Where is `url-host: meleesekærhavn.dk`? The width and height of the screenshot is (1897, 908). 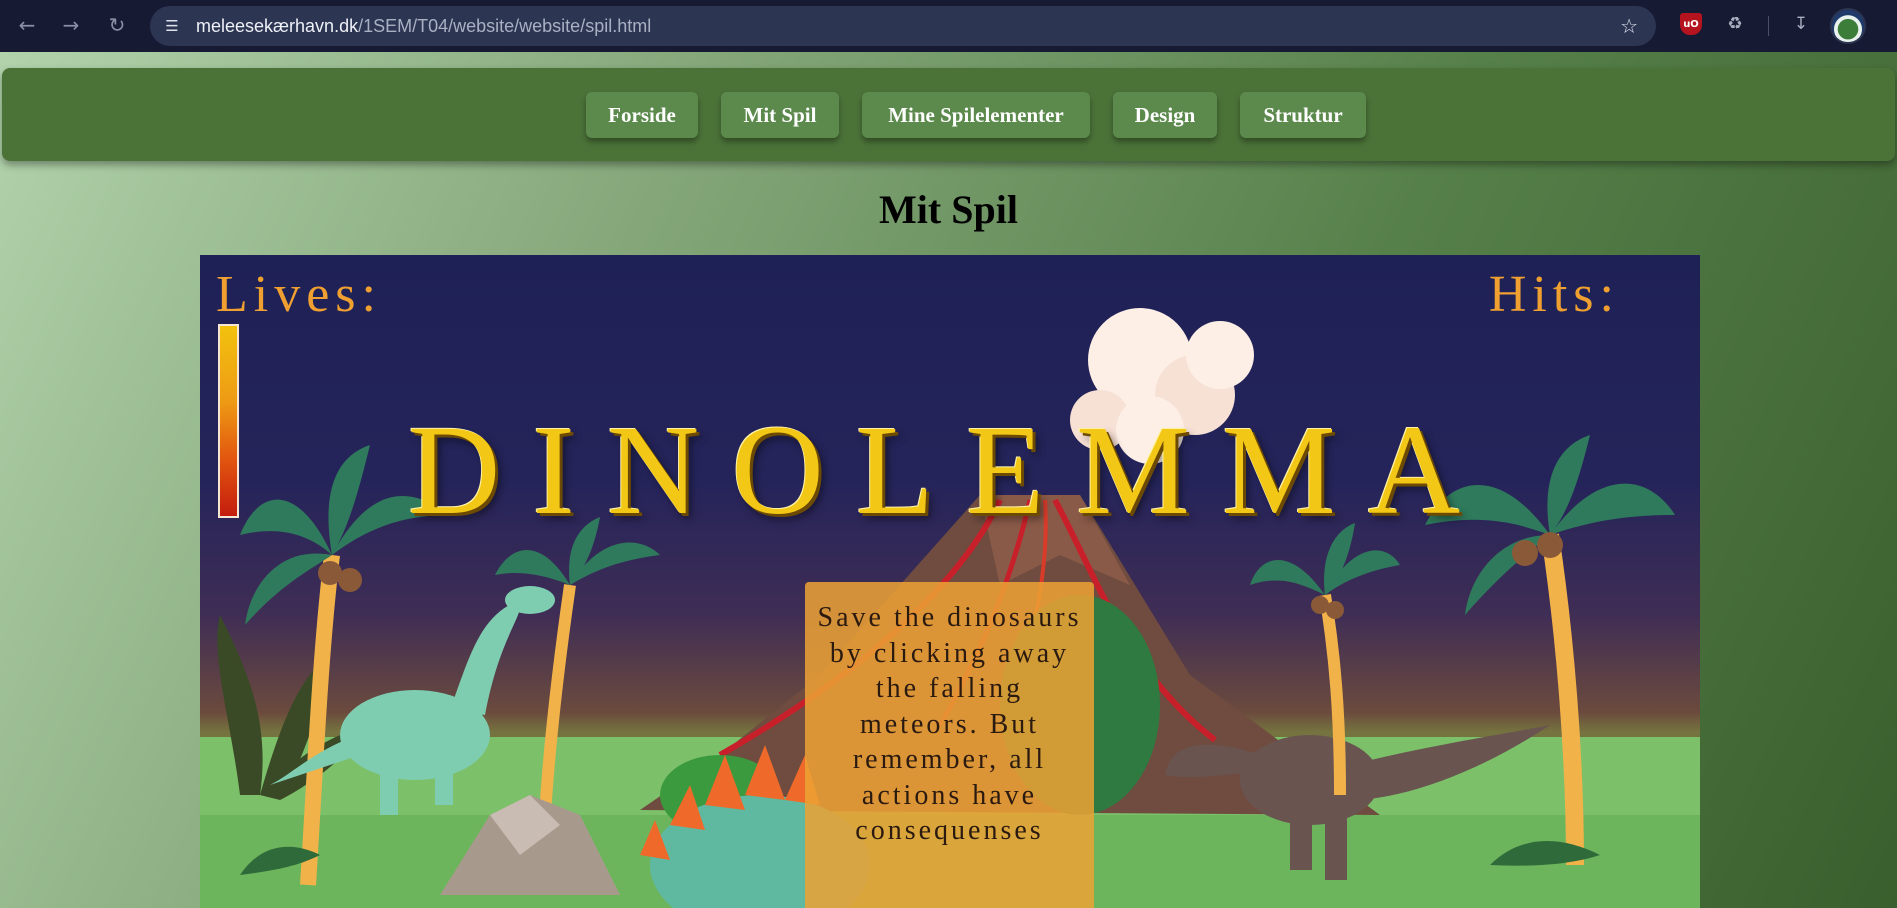 url-host: meleesekærhavn.dk is located at coordinates (277, 26).